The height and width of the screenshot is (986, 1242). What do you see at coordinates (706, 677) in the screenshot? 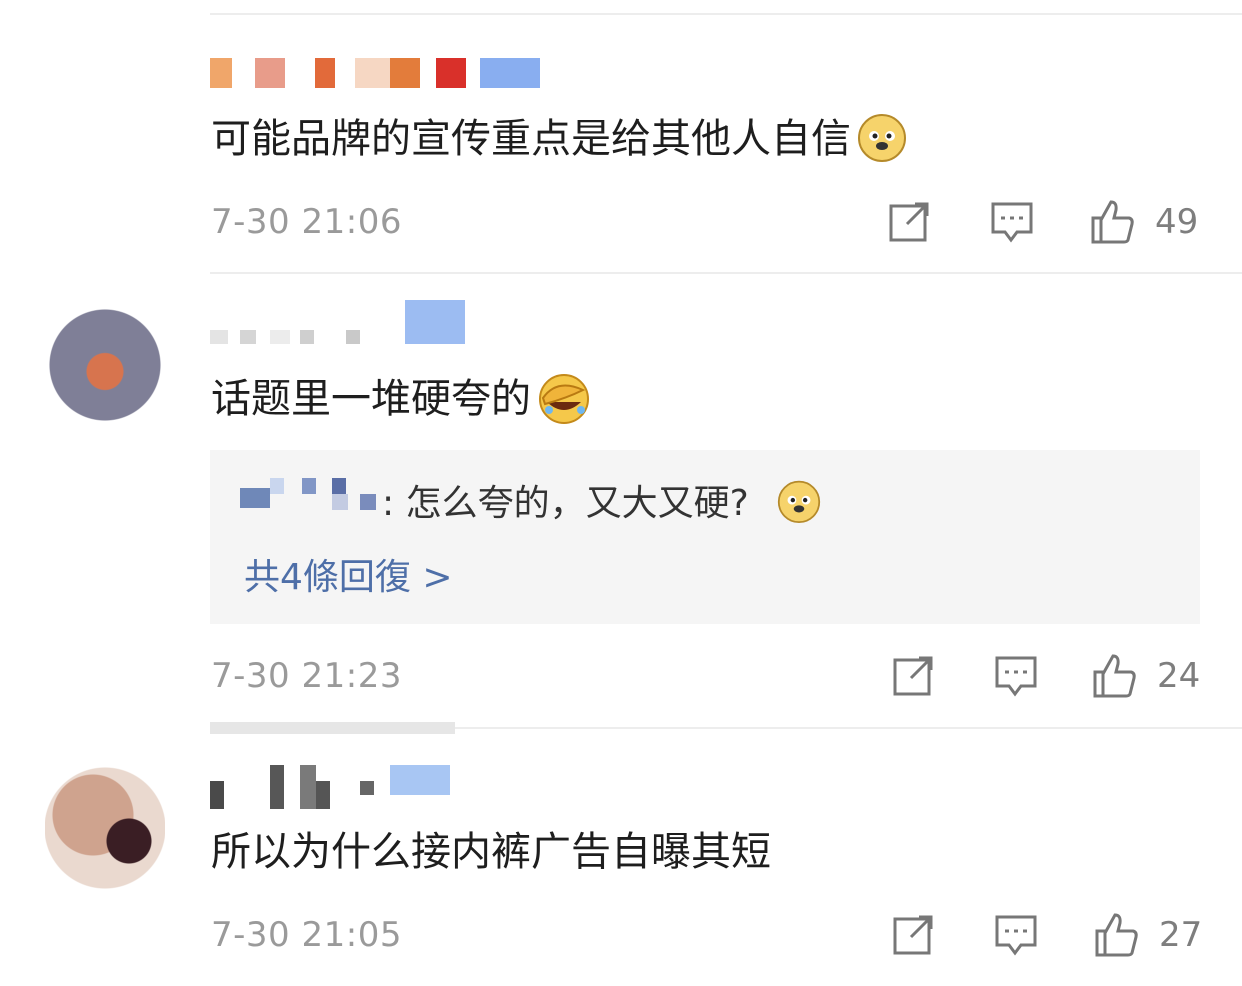
I see `comment-meta: 7-30 21:23 24` at bounding box center [706, 677].